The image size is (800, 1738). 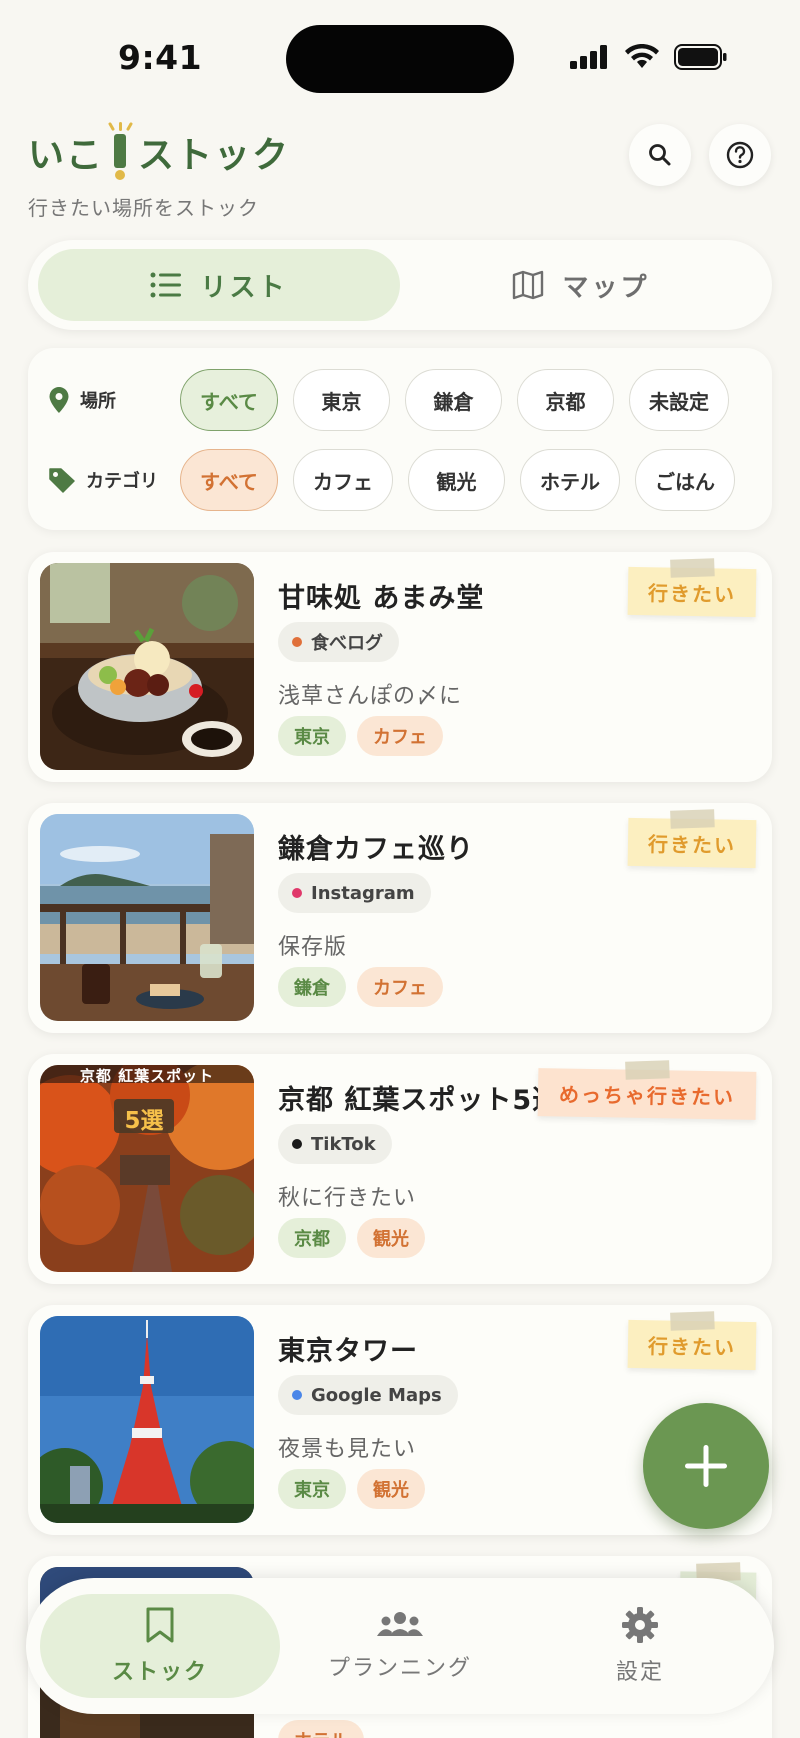 I want to click on status-sticky-note: めっちゃ行きたい, so click(x=647, y=1090).